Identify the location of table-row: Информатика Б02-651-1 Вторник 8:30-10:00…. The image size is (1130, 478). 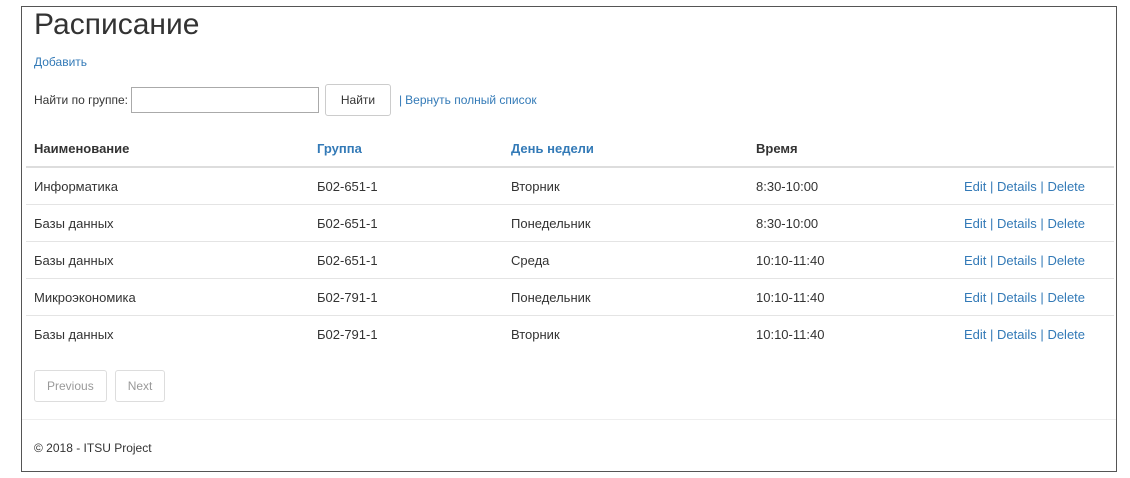
(570, 186).